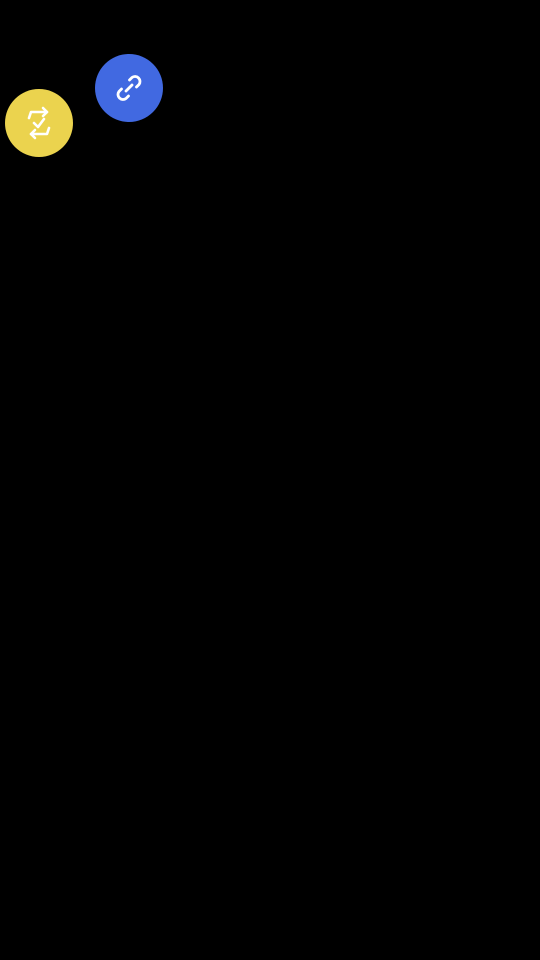 The image size is (540, 960). I want to click on sync-button, so click(39, 123).